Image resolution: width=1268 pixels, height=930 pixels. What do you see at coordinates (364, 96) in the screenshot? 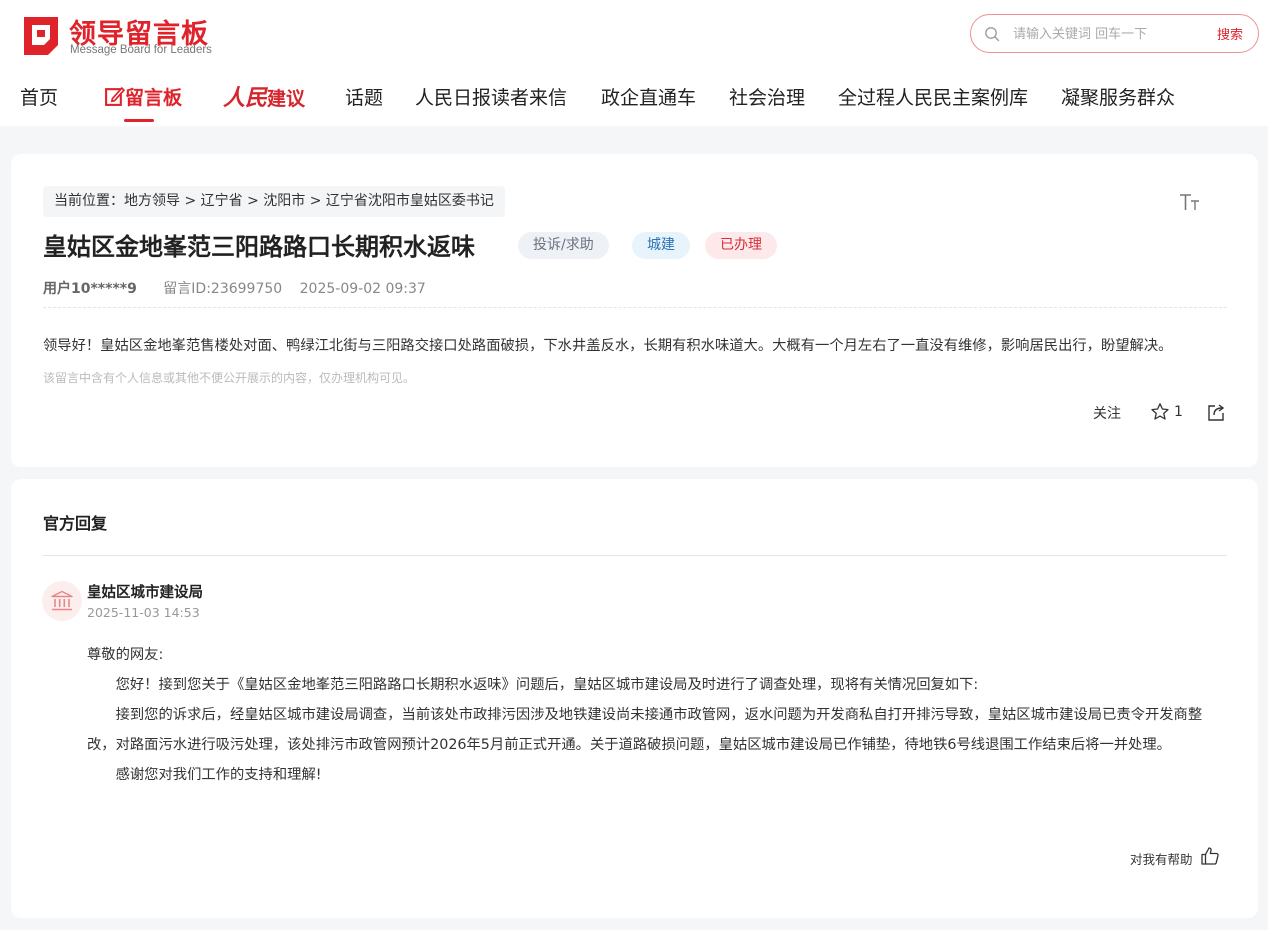
I see `nav-item-topics: 话题` at bounding box center [364, 96].